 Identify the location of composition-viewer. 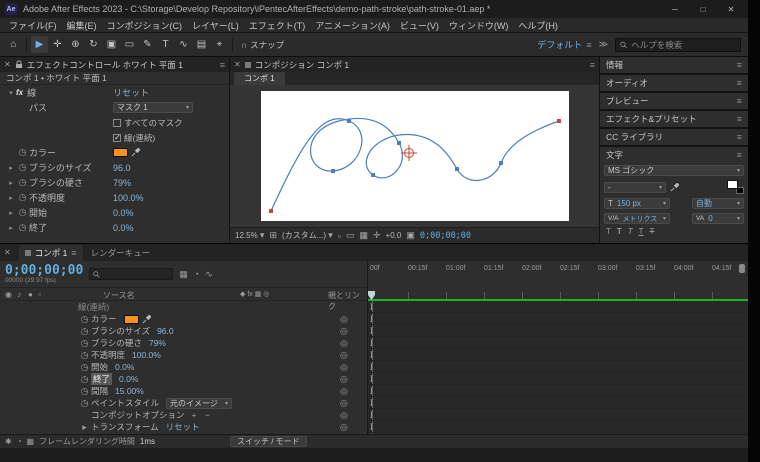
(414, 156).